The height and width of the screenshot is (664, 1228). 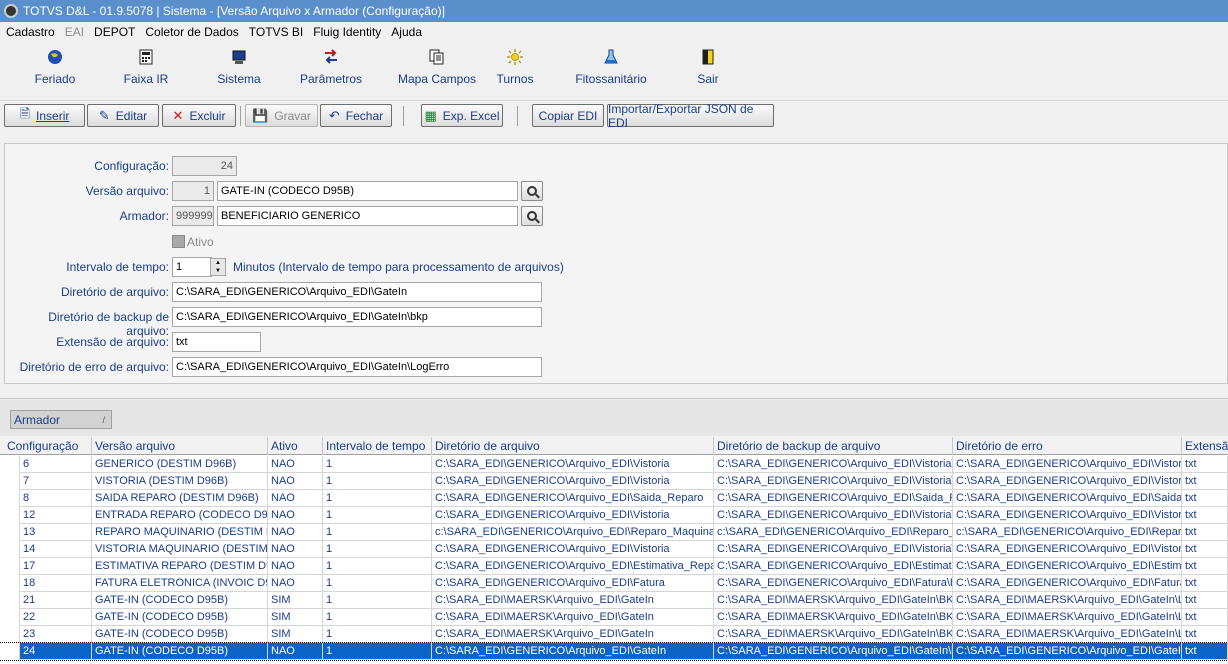 I want to click on copiar-edi-button: Copiar EDI, so click(x=568, y=115).